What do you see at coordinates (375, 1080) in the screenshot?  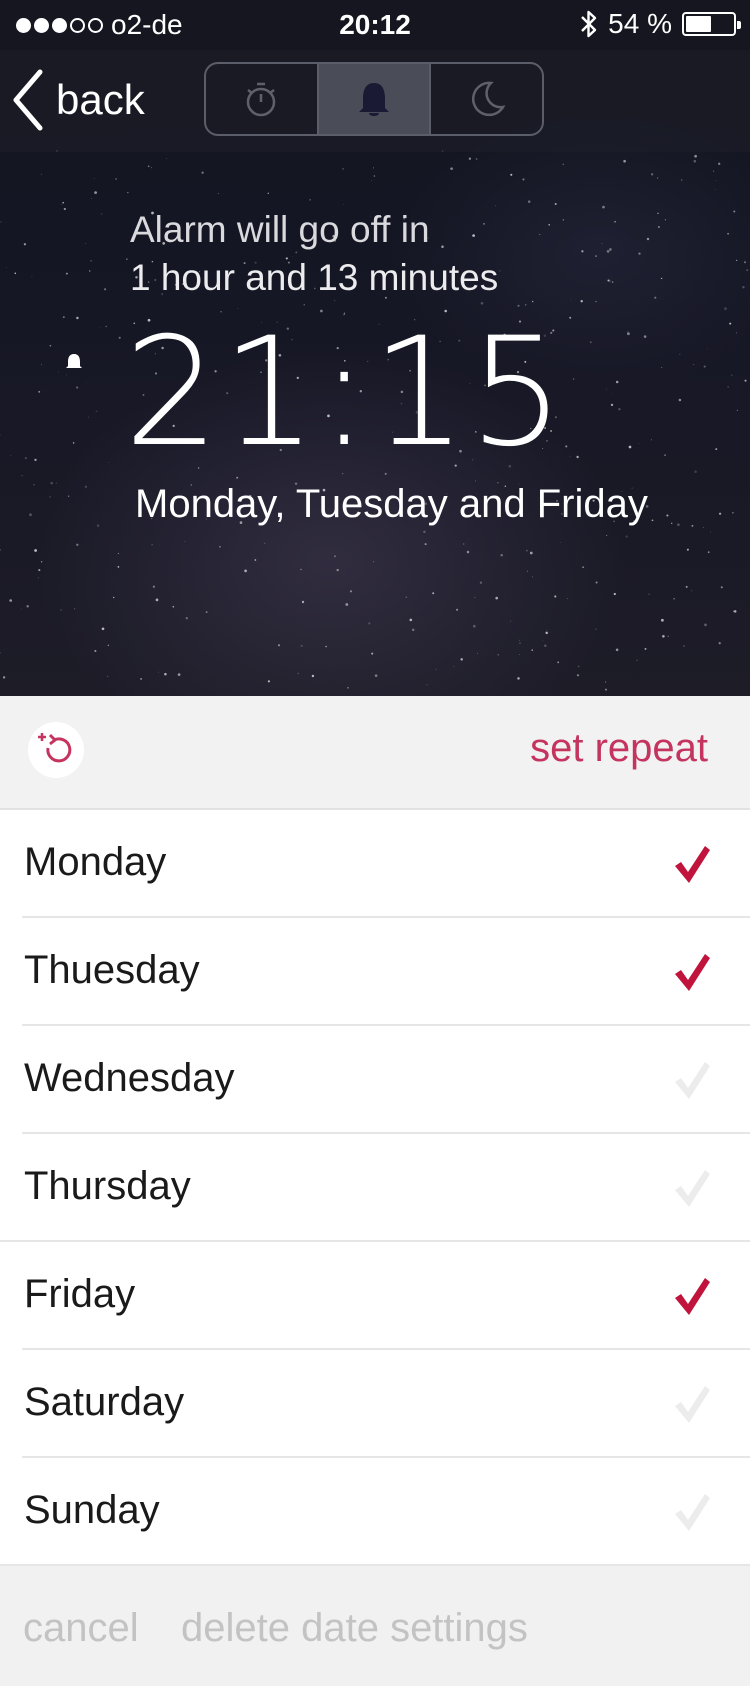 I see `day-row: Wednesday` at bounding box center [375, 1080].